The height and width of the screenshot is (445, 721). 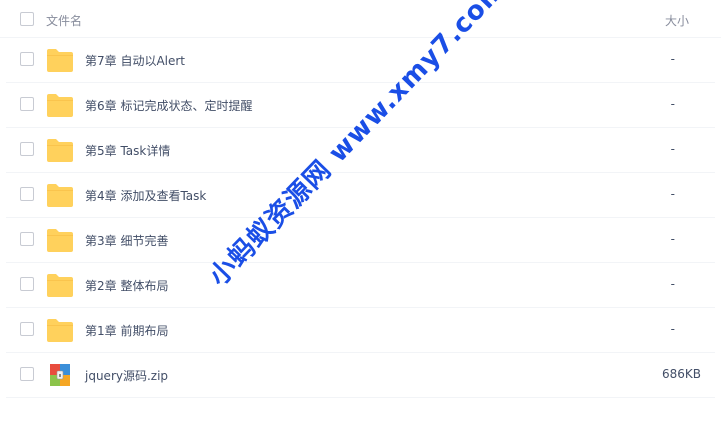 What do you see at coordinates (127, 150) in the screenshot?
I see `file-name: 第5章 Task详情` at bounding box center [127, 150].